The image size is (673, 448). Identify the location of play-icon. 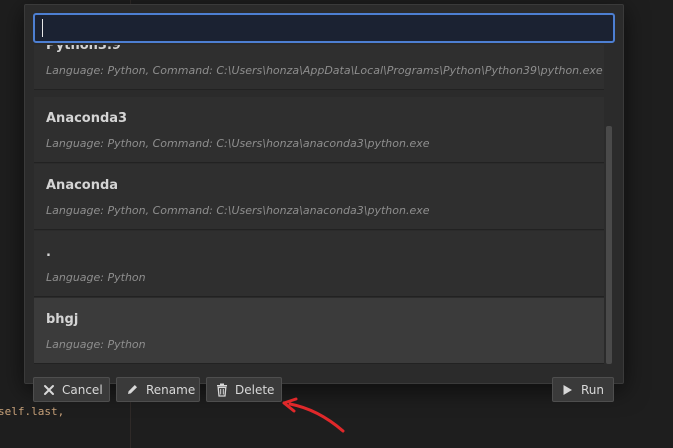
(568, 390).